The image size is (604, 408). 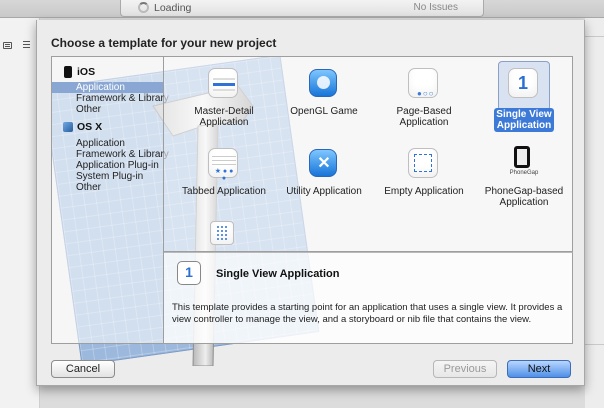 I want to click on page-based-icon: ●○○, so click(x=424, y=84).